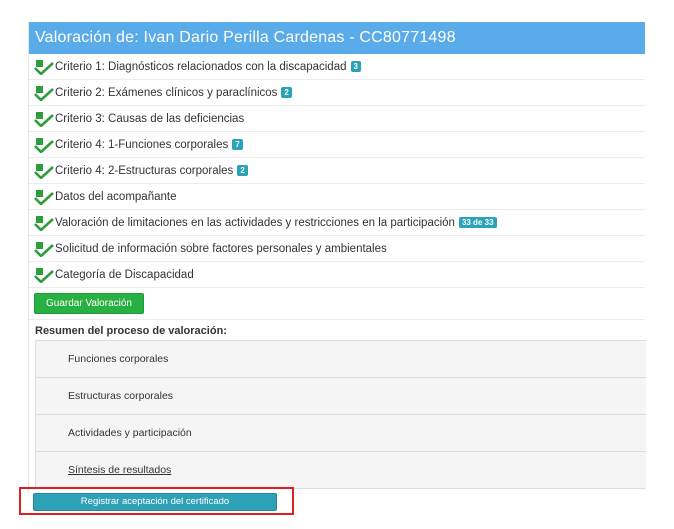 The height and width of the screenshot is (529, 674). I want to click on summary-item-label: Actividades y participación, so click(130, 433).